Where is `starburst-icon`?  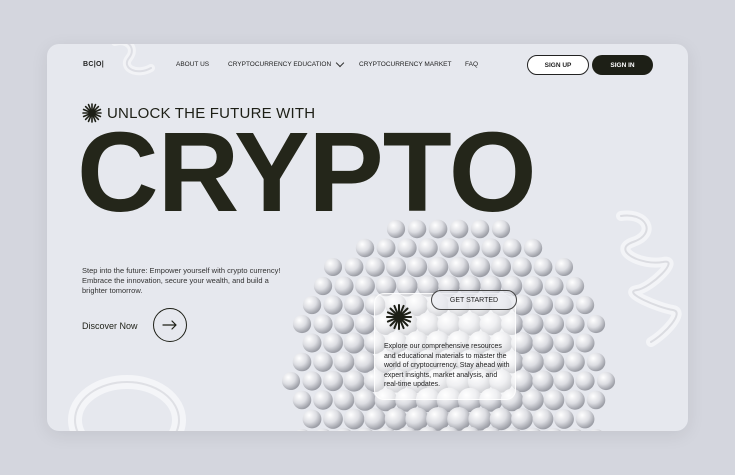
starburst-icon is located at coordinates (399, 317).